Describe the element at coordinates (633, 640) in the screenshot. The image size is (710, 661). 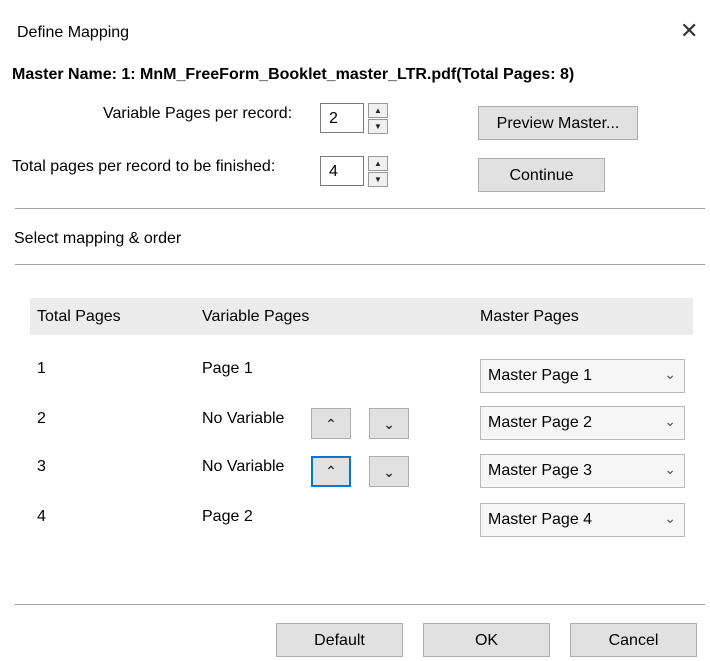
I see `cancel-button: Cancel` at that location.